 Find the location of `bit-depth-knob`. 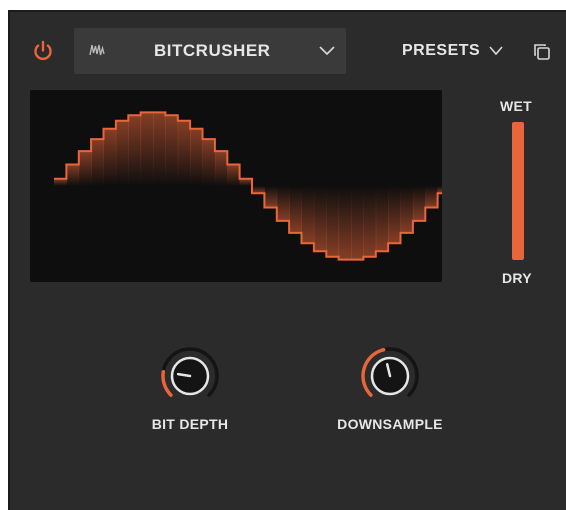

bit-depth-knob is located at coordinates (190, 376).